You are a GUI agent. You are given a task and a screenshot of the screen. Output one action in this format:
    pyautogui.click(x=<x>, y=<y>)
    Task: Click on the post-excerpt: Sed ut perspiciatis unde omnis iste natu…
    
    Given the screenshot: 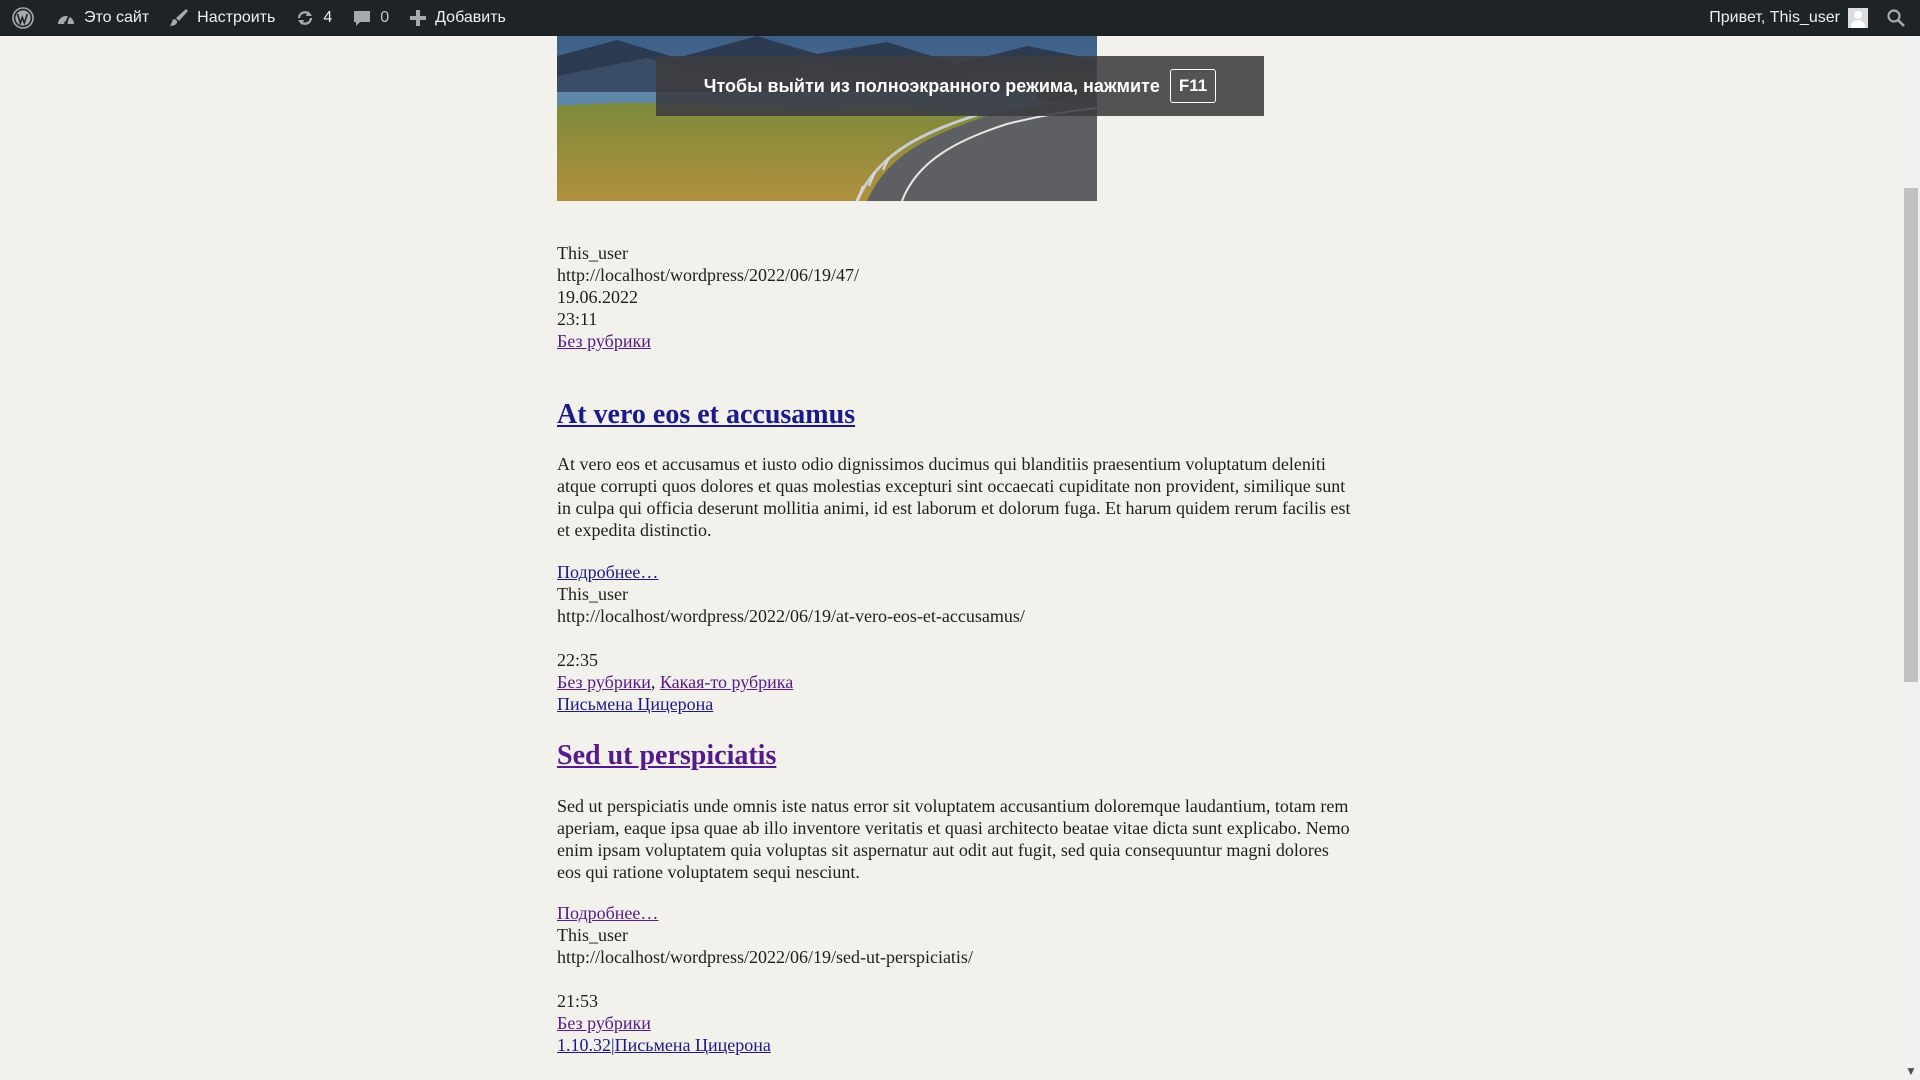 What is the action you would take?
    pyautogui.click(x=953, y=839)
    